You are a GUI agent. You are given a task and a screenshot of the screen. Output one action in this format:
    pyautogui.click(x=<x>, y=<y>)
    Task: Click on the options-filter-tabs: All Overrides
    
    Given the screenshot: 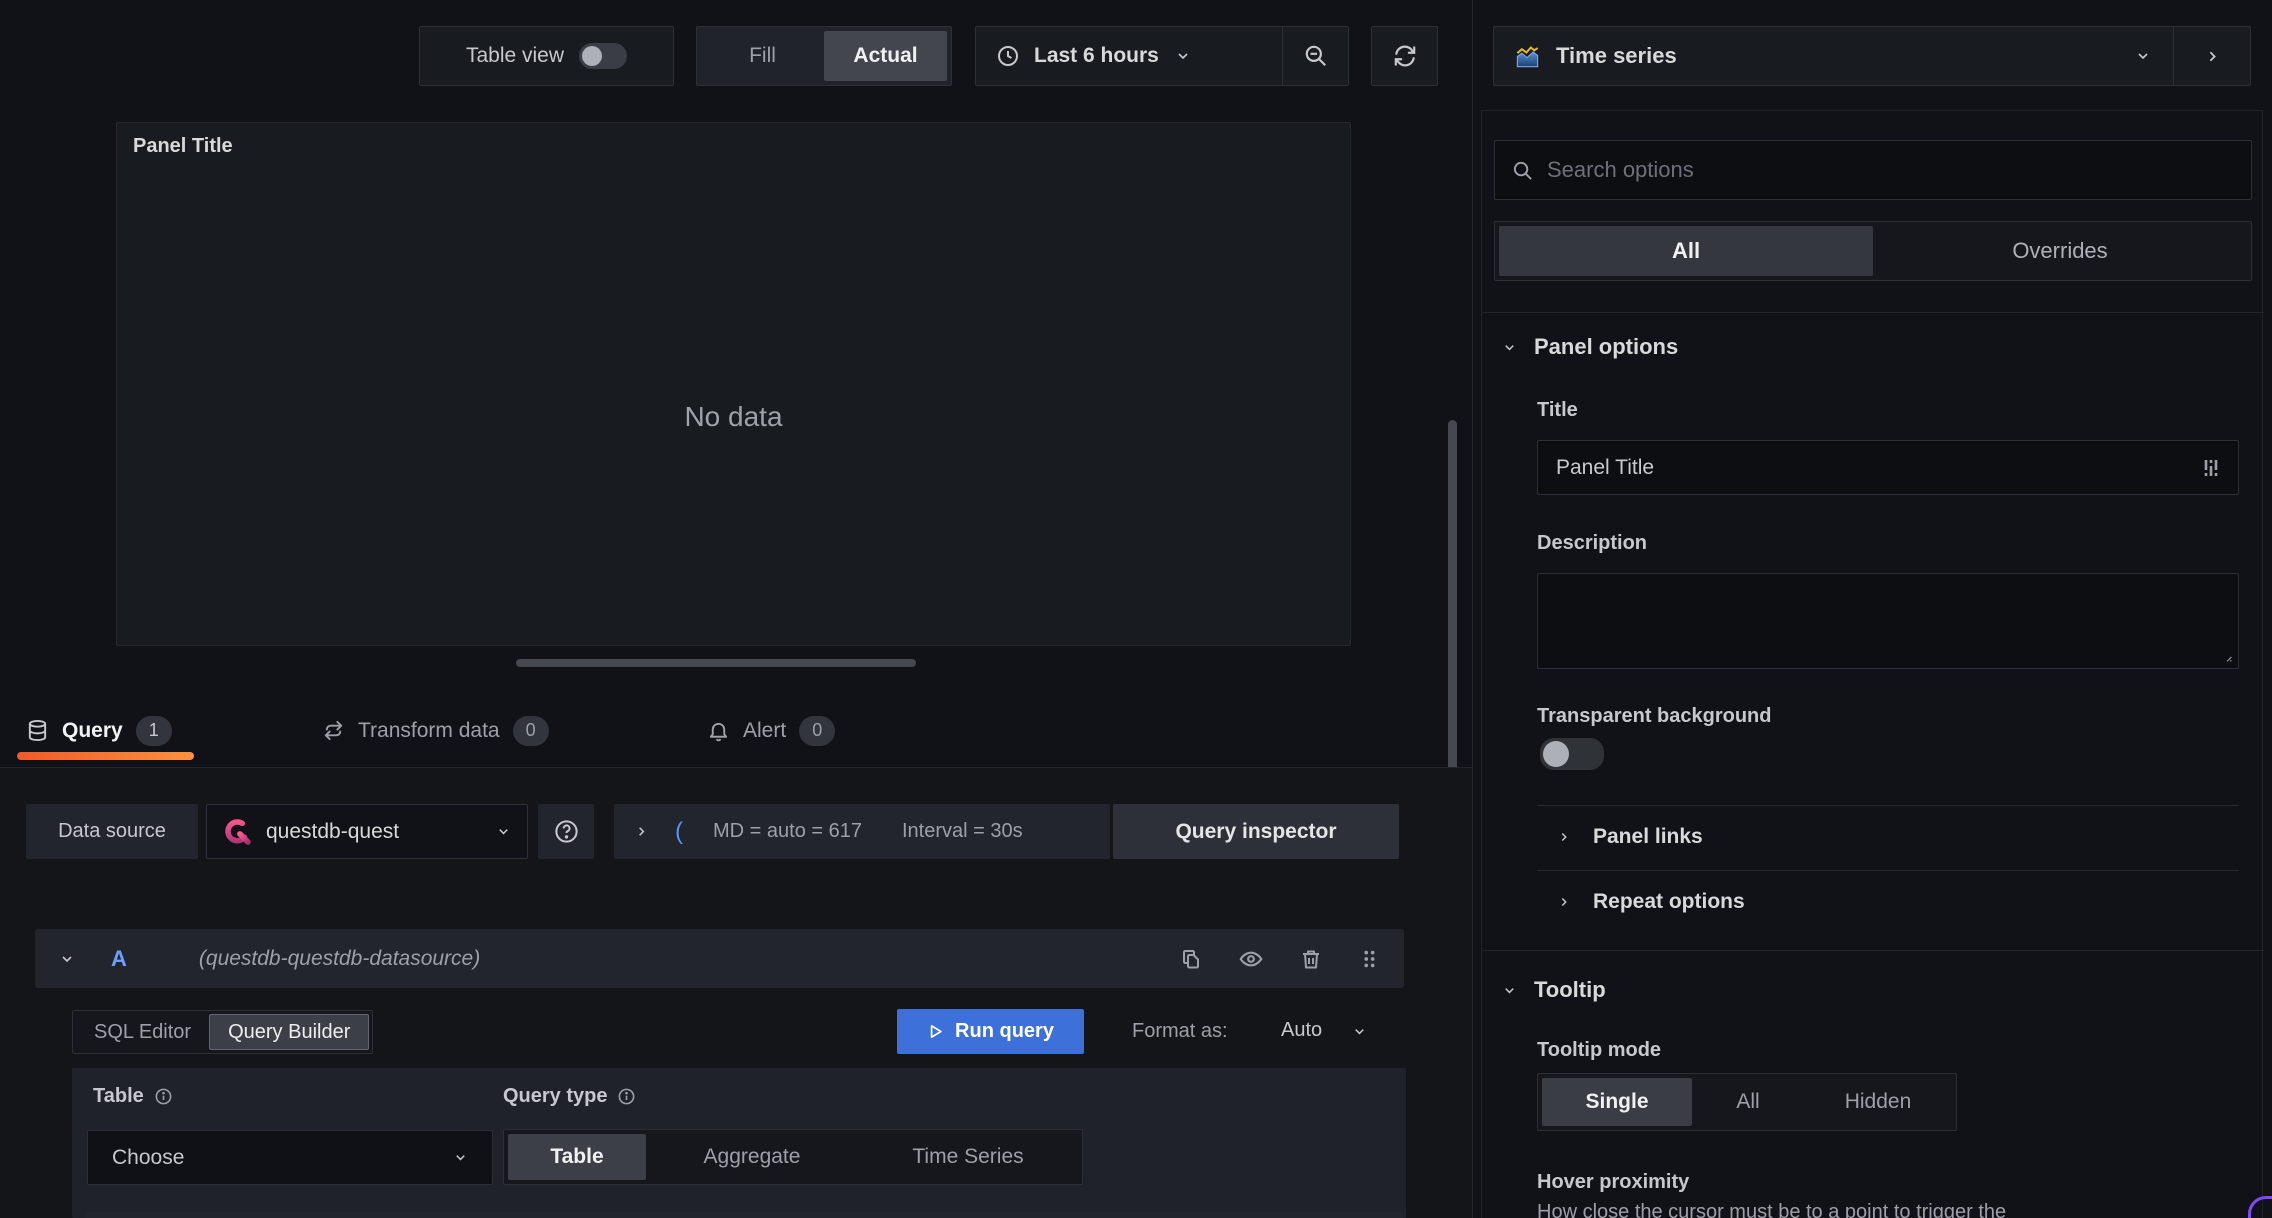 What is the action you would take?
    pyautogui.click(x=1873, y=251)
    